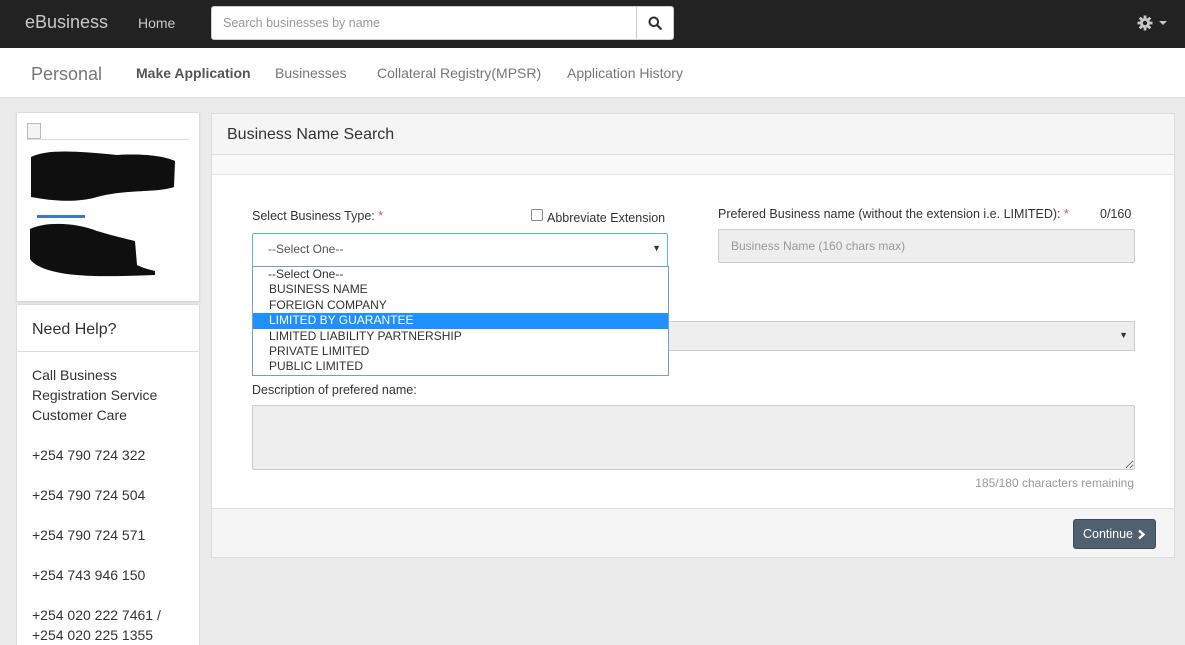 The image size is (1185, 645). I want to click on business-type-select: --Select One-- ▼, so click(460, 250).